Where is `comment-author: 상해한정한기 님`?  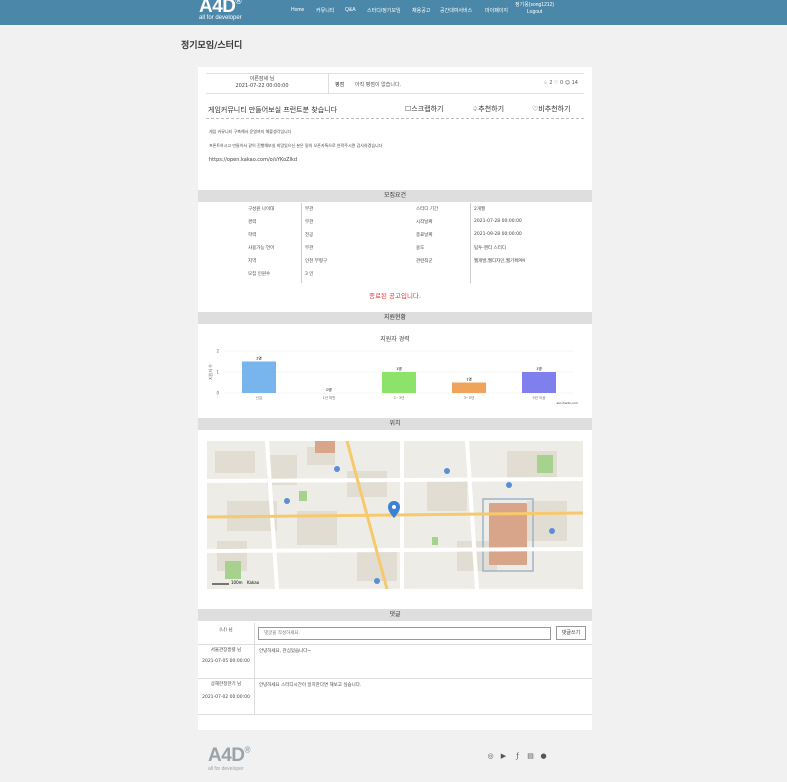
comment-author: 상해한정한기 님 is located at coordinates (226, 684).